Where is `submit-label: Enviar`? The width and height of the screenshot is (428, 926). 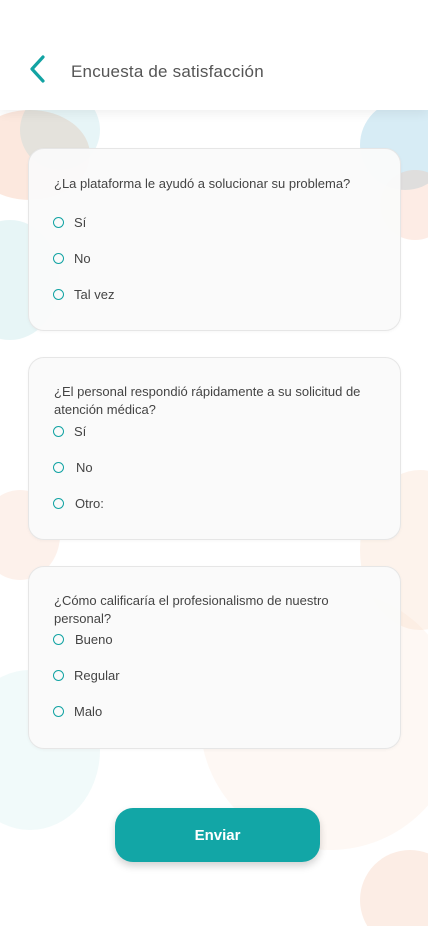
submit-label: Enviar is located at coordinates (217, 835).